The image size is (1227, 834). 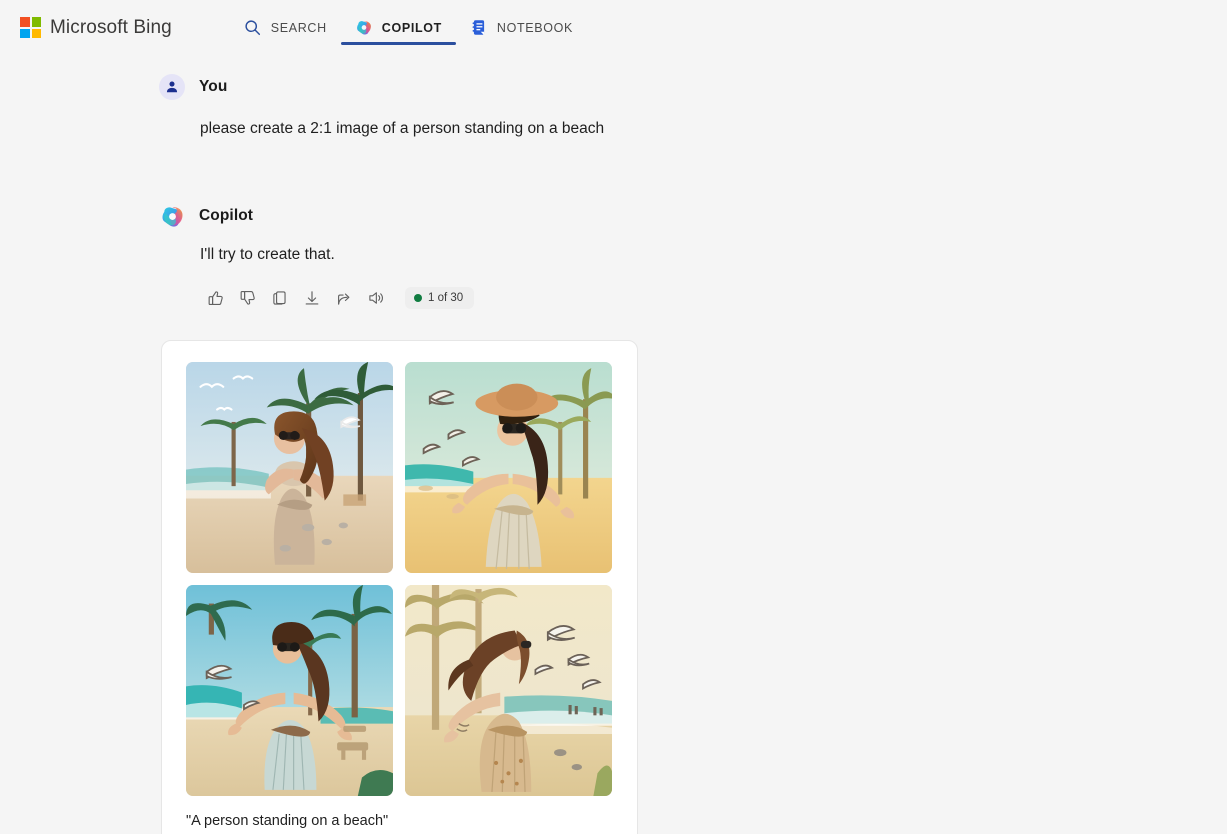 What do you see at coordinates (280, 298) in the screenshot?
I see `copy-icon` at bounding box center [280, 298].